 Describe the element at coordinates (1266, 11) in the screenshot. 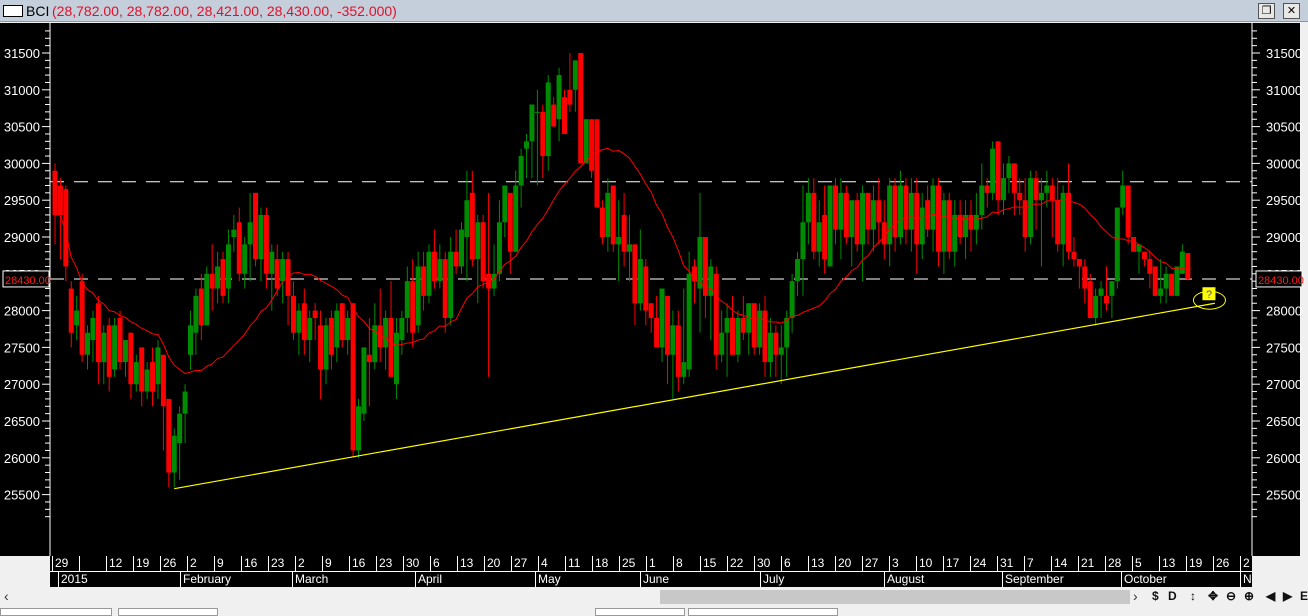

I see `restore-icon: ❐` at that location.